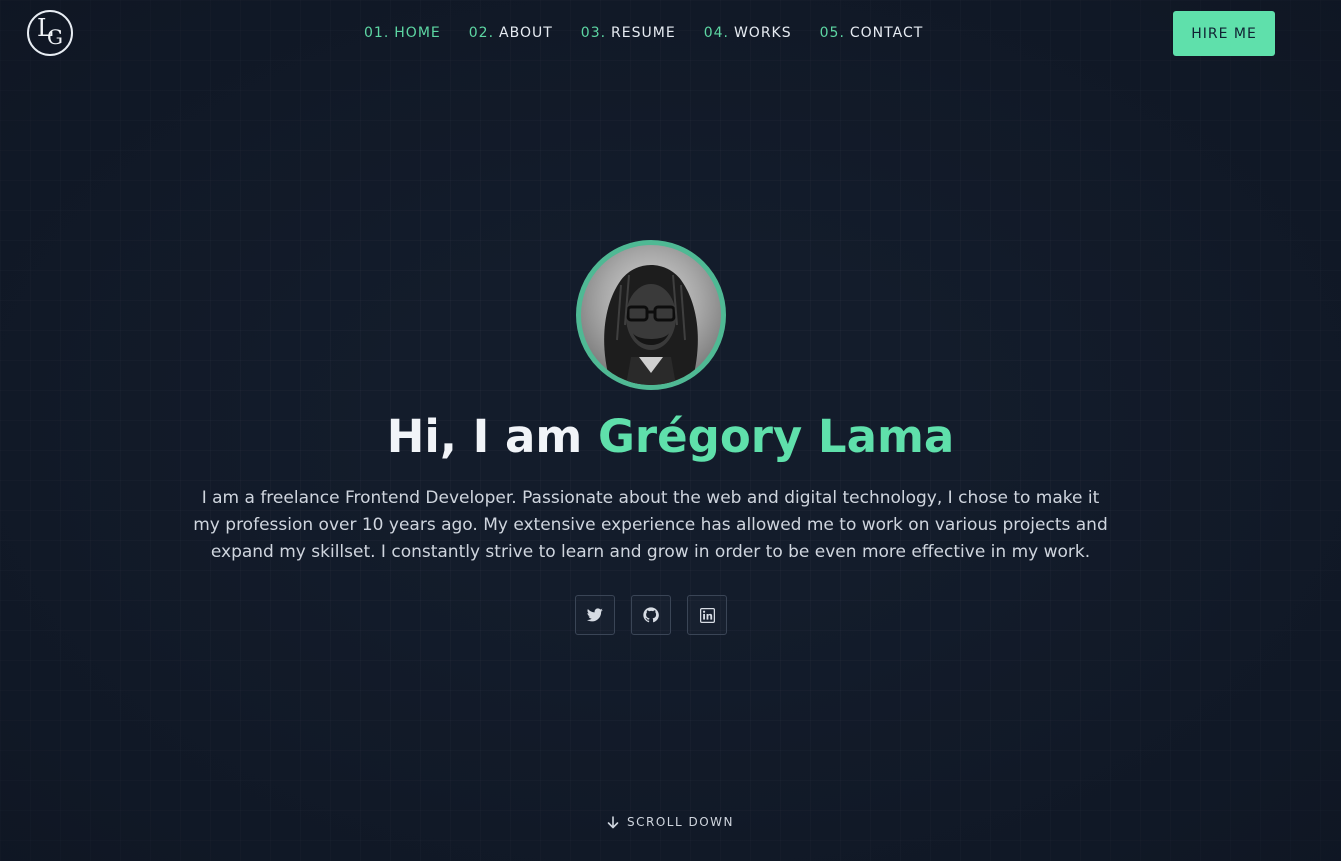 The height and width of the screenshot is (861, 1341). I want to click on hero-name: Grégory Lama, so click(776, 436).